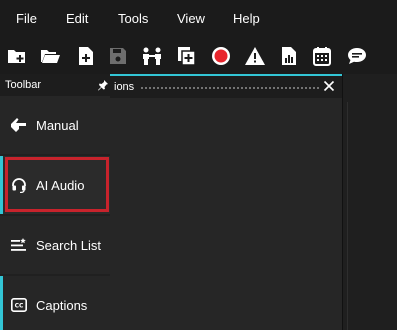  Describe the element at coordinates (1, 185) in the screenshot. I see `selected-indicator` at that location.